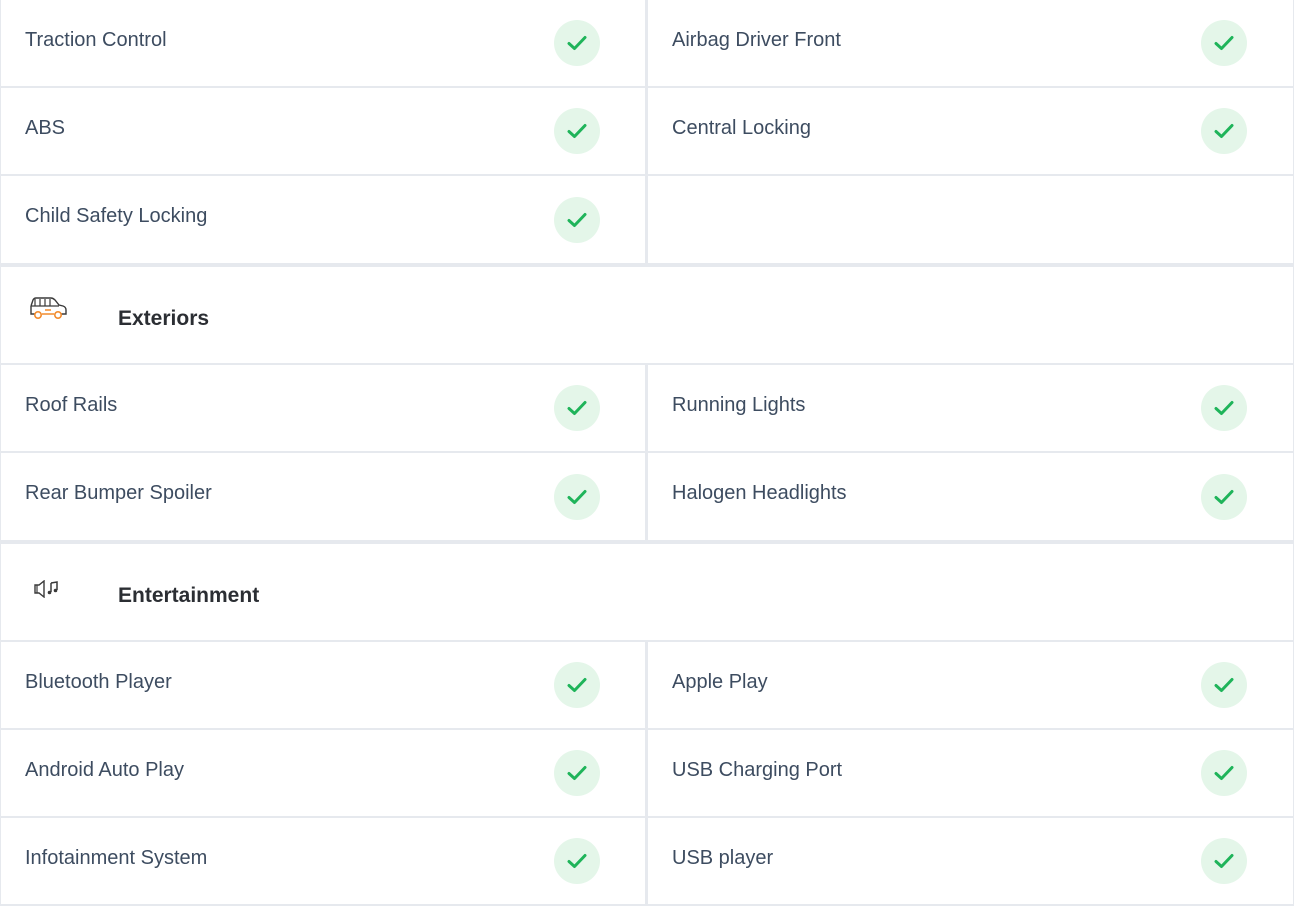  Describe the element at coordinates (756, 39) in the screenshot. I see `feature-label: Airbag Driver Front` at that location.